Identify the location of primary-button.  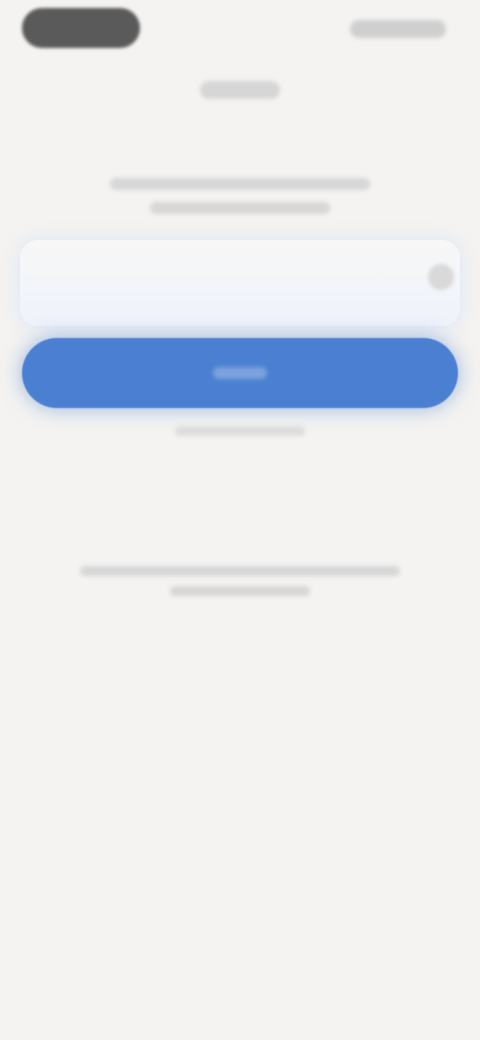
(240, 373).